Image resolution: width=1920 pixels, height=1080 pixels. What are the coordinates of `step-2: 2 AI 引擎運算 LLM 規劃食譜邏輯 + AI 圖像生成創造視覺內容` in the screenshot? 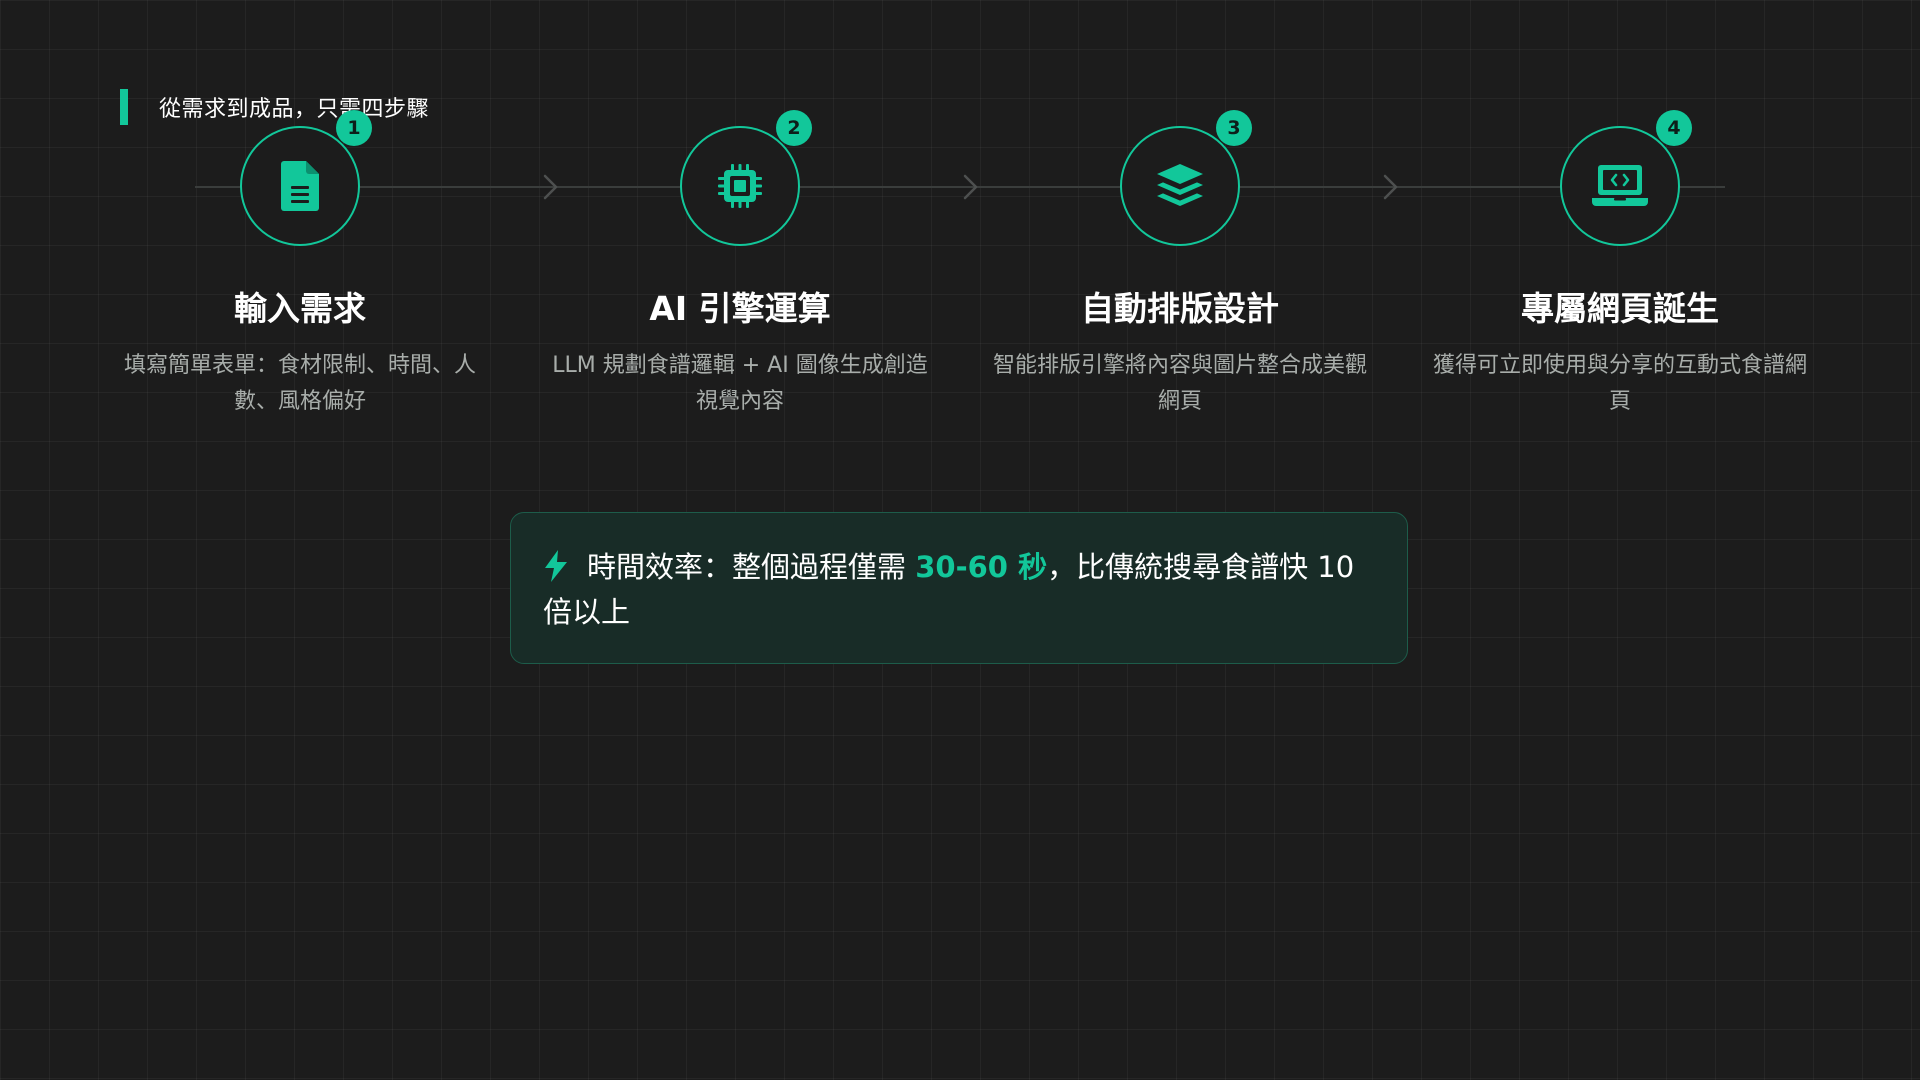 It's located at (740, 220).